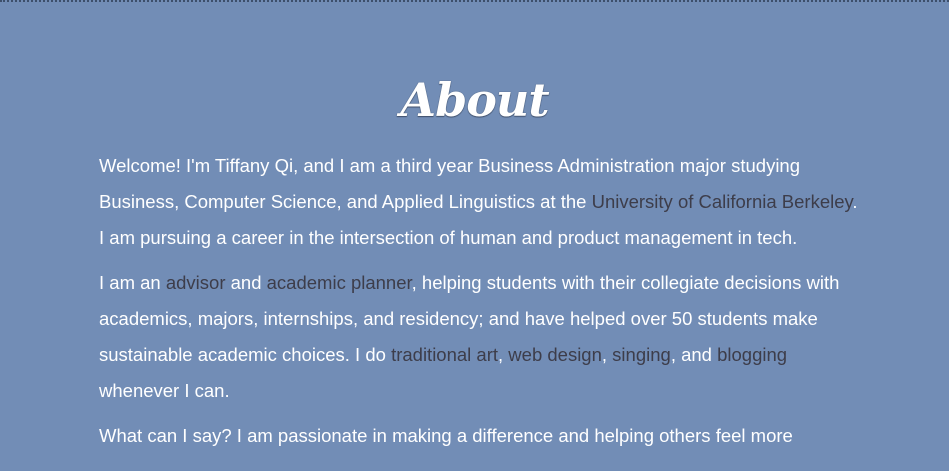 This screenshot has width=949, height=471. Describe the element at coordinates (444, 354) in the screenshot. I see `traditional-art-link: traditional art` at that location.